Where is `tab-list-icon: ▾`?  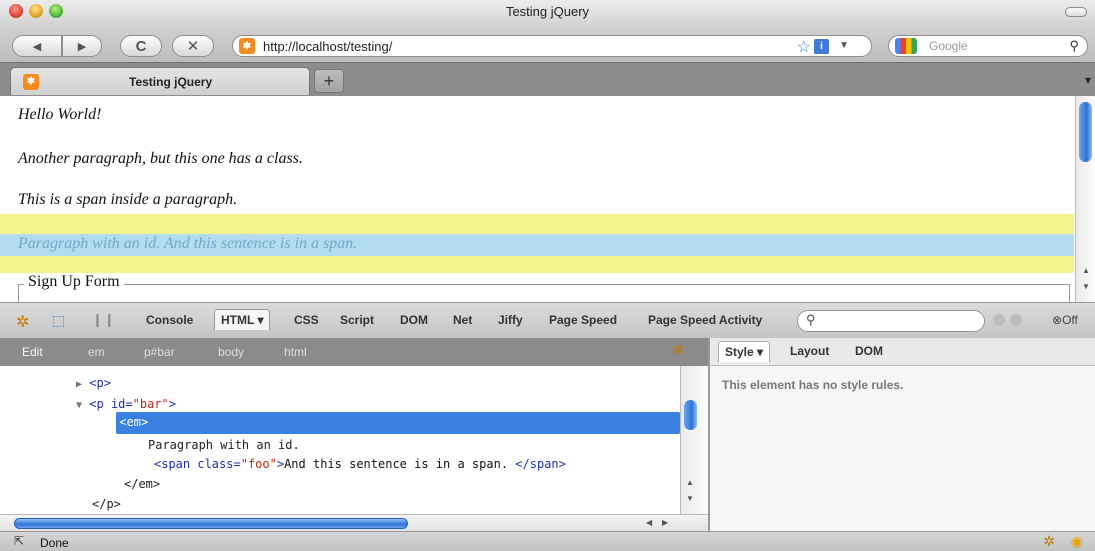 tab-list-icon: ▾ is located at coordinates (1088, 80).